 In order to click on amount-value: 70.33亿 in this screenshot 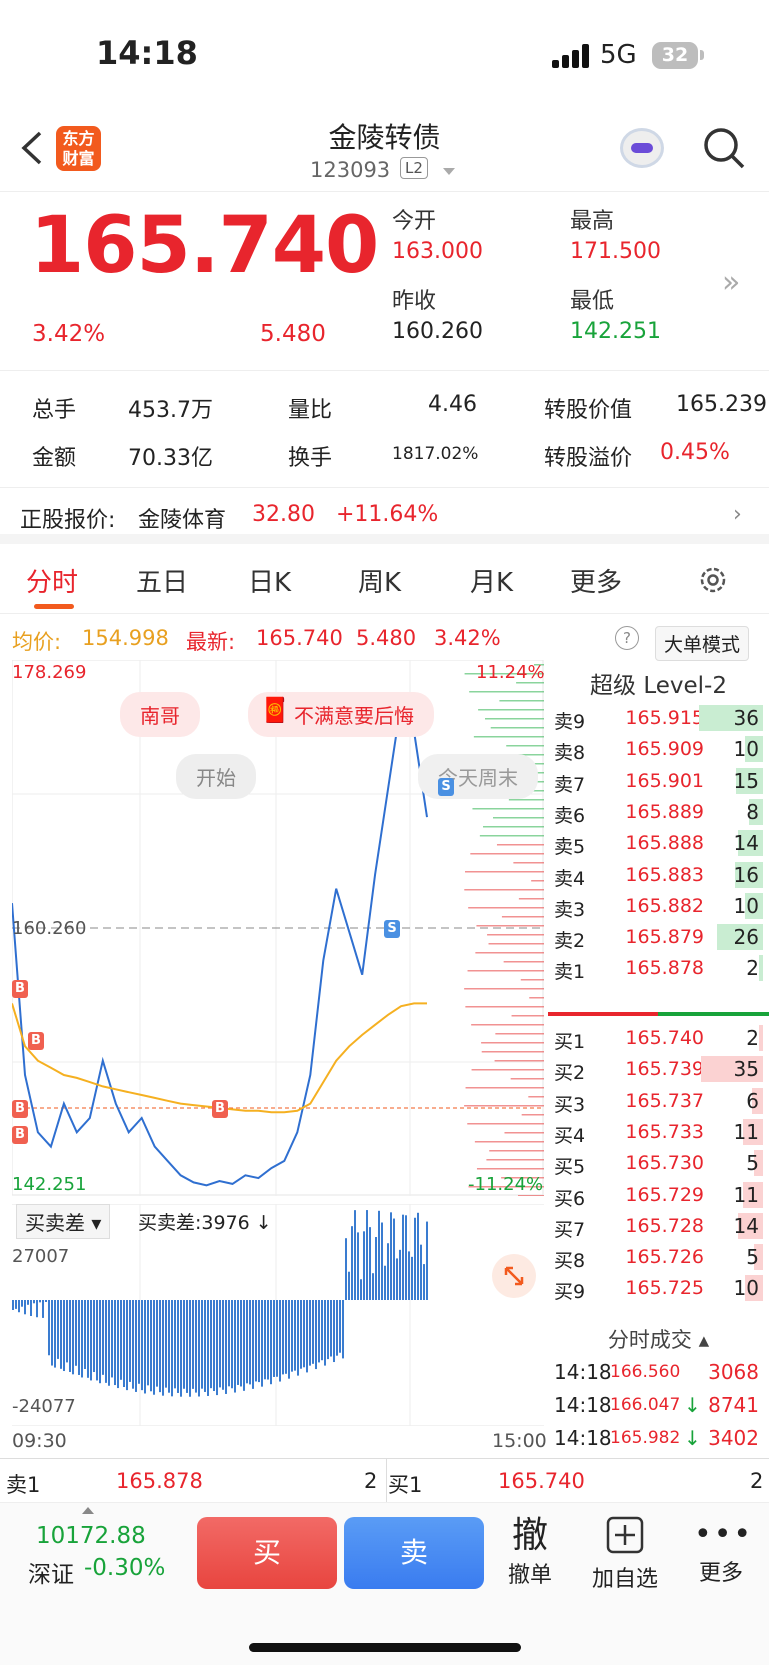, I will do `click(170, 458)`.